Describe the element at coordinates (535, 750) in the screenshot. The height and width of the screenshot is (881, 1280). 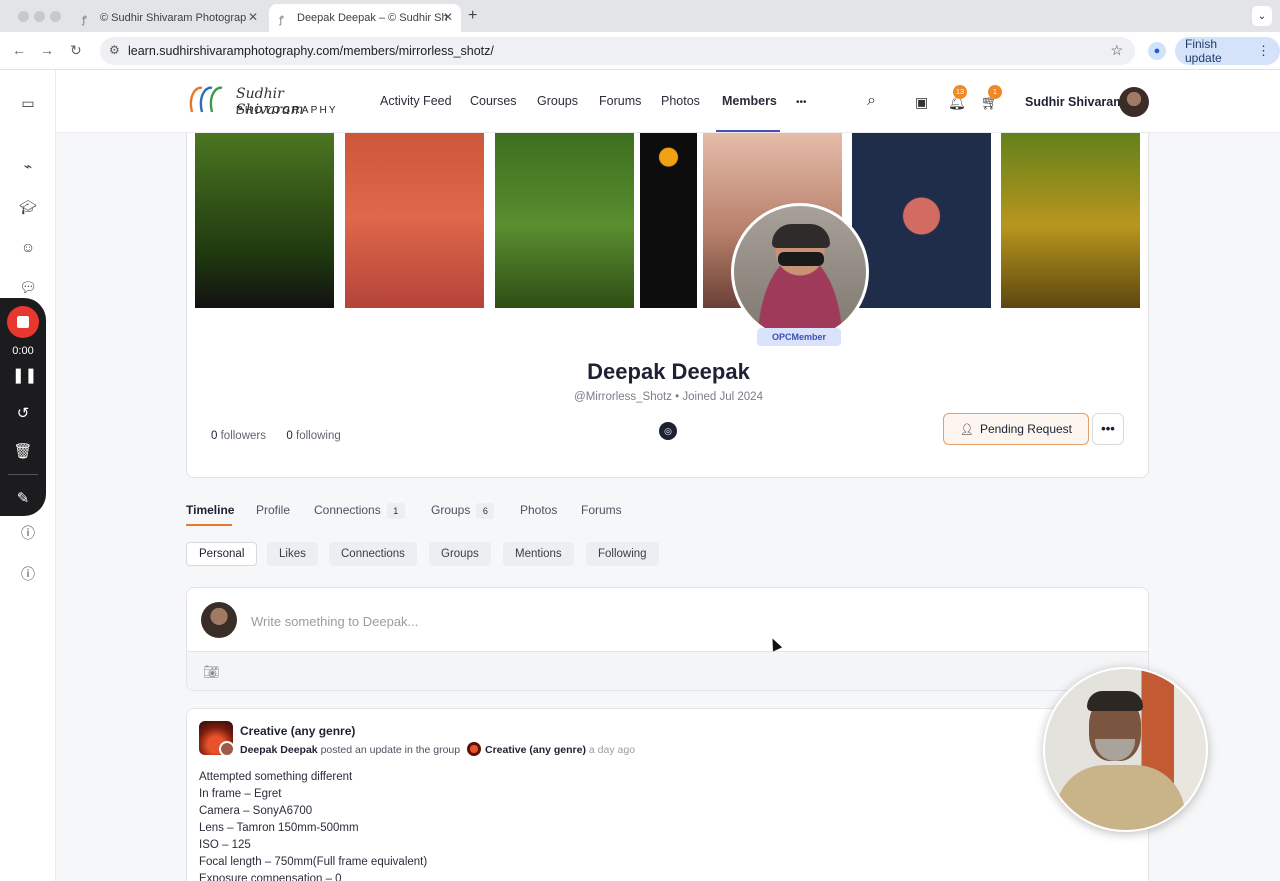
I see `post-group-link: Creative (any genre)` at that location.